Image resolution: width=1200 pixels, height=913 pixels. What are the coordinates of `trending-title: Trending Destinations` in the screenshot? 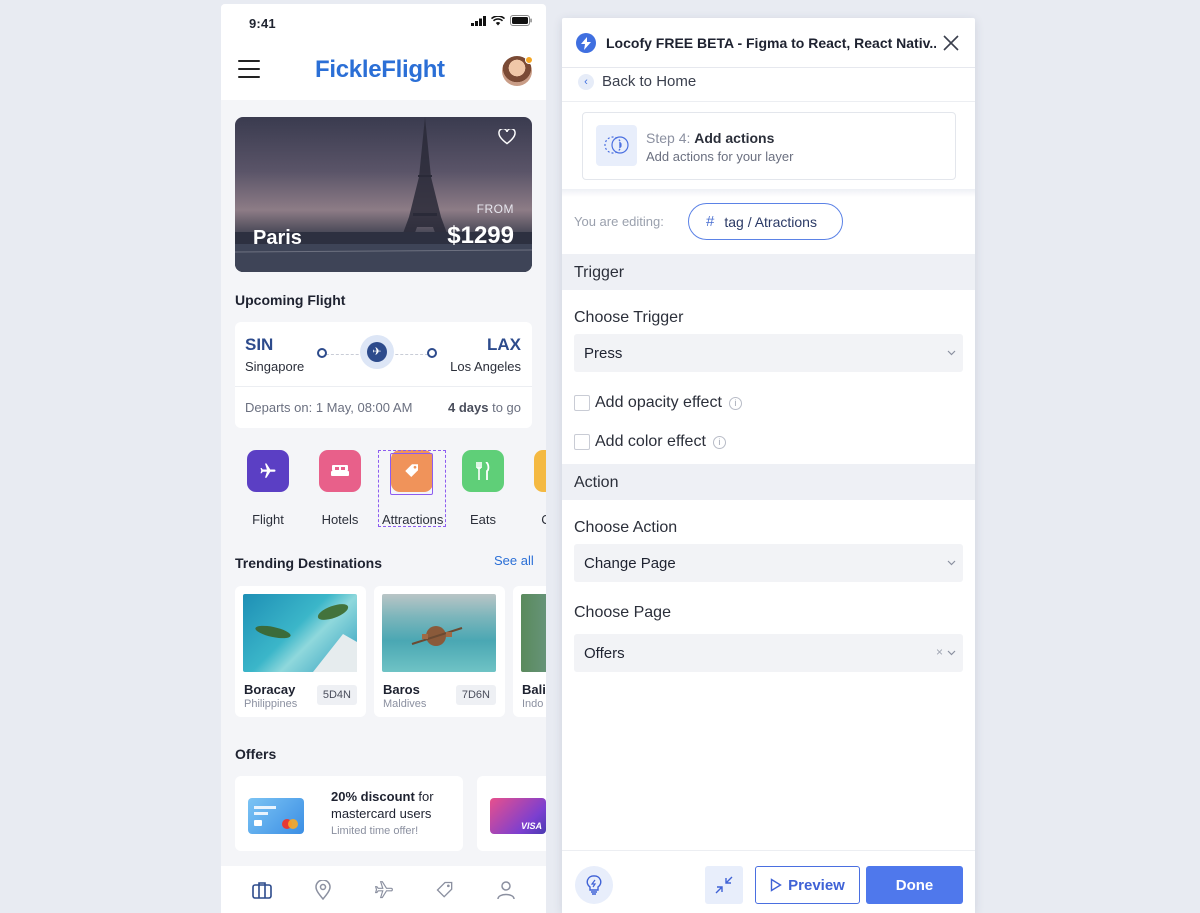 It's located at (309, 563).